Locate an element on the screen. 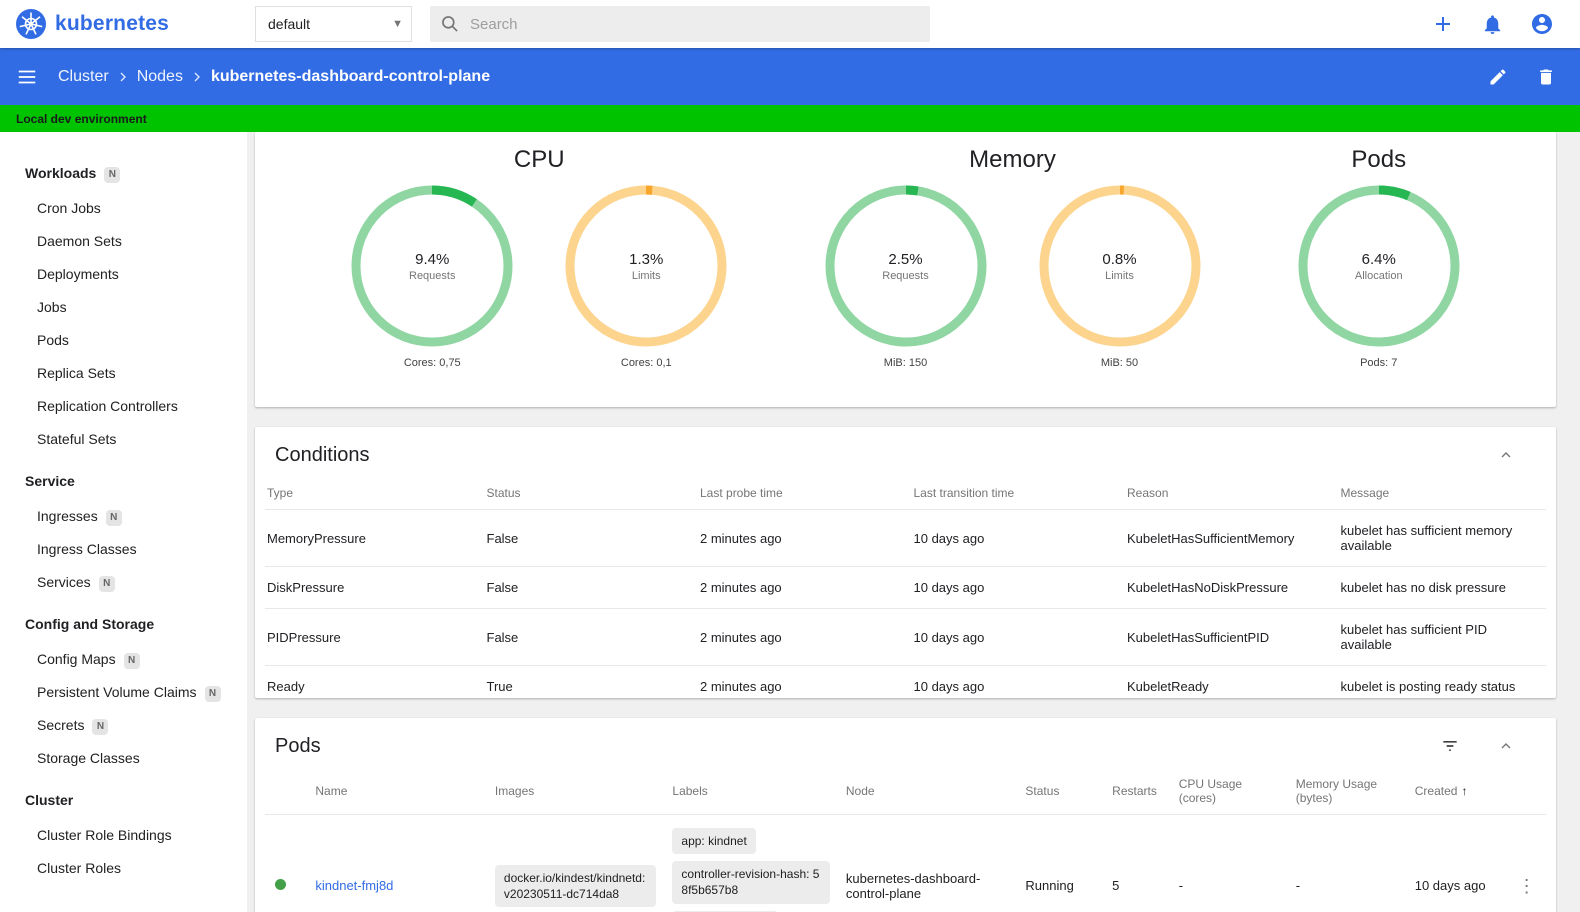  account-circle-button is located at coordinates (1542, 24).